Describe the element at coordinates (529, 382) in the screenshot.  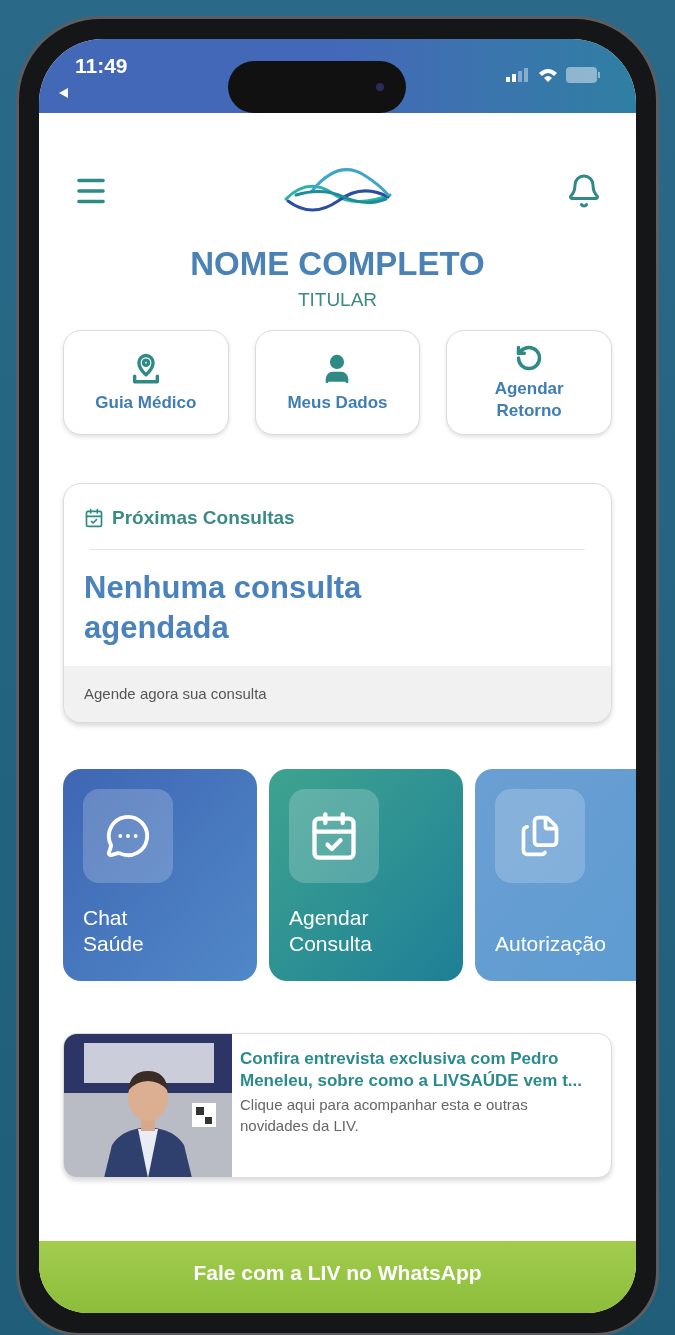
I see `shortcut-button: Agendar Retorno` at that location.